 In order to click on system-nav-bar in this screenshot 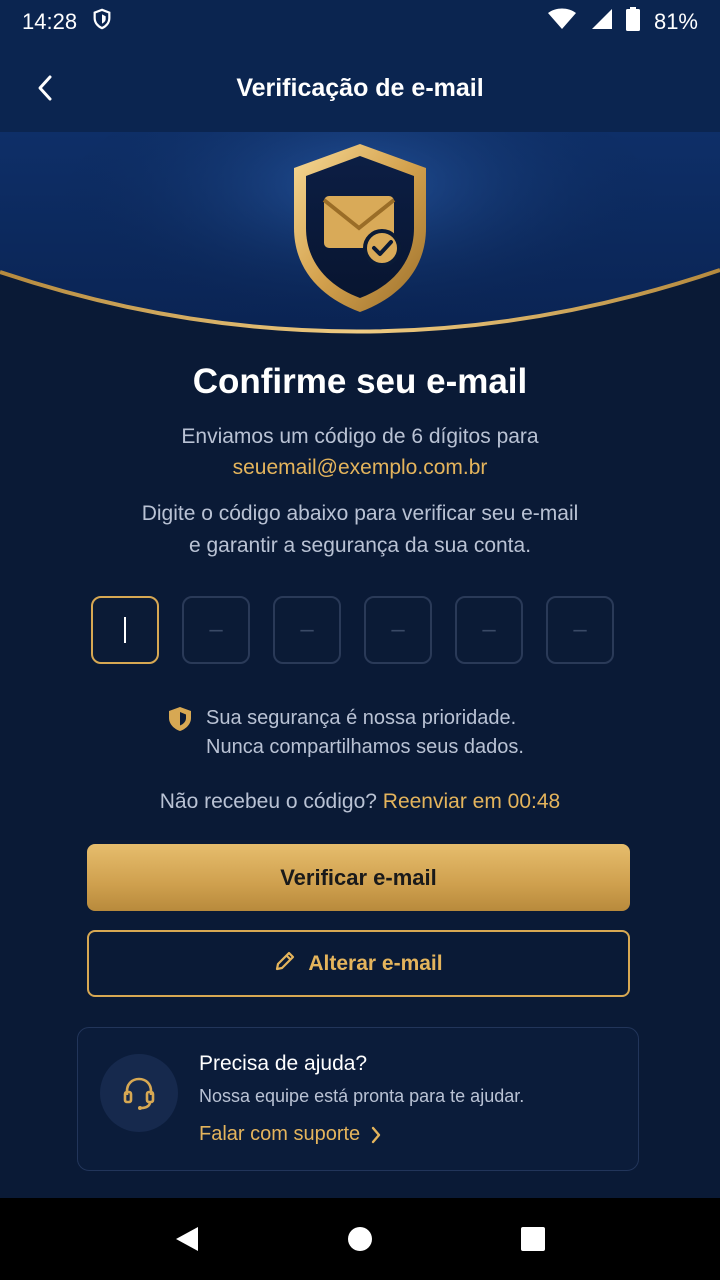, I will do `click(360, 1239)`.